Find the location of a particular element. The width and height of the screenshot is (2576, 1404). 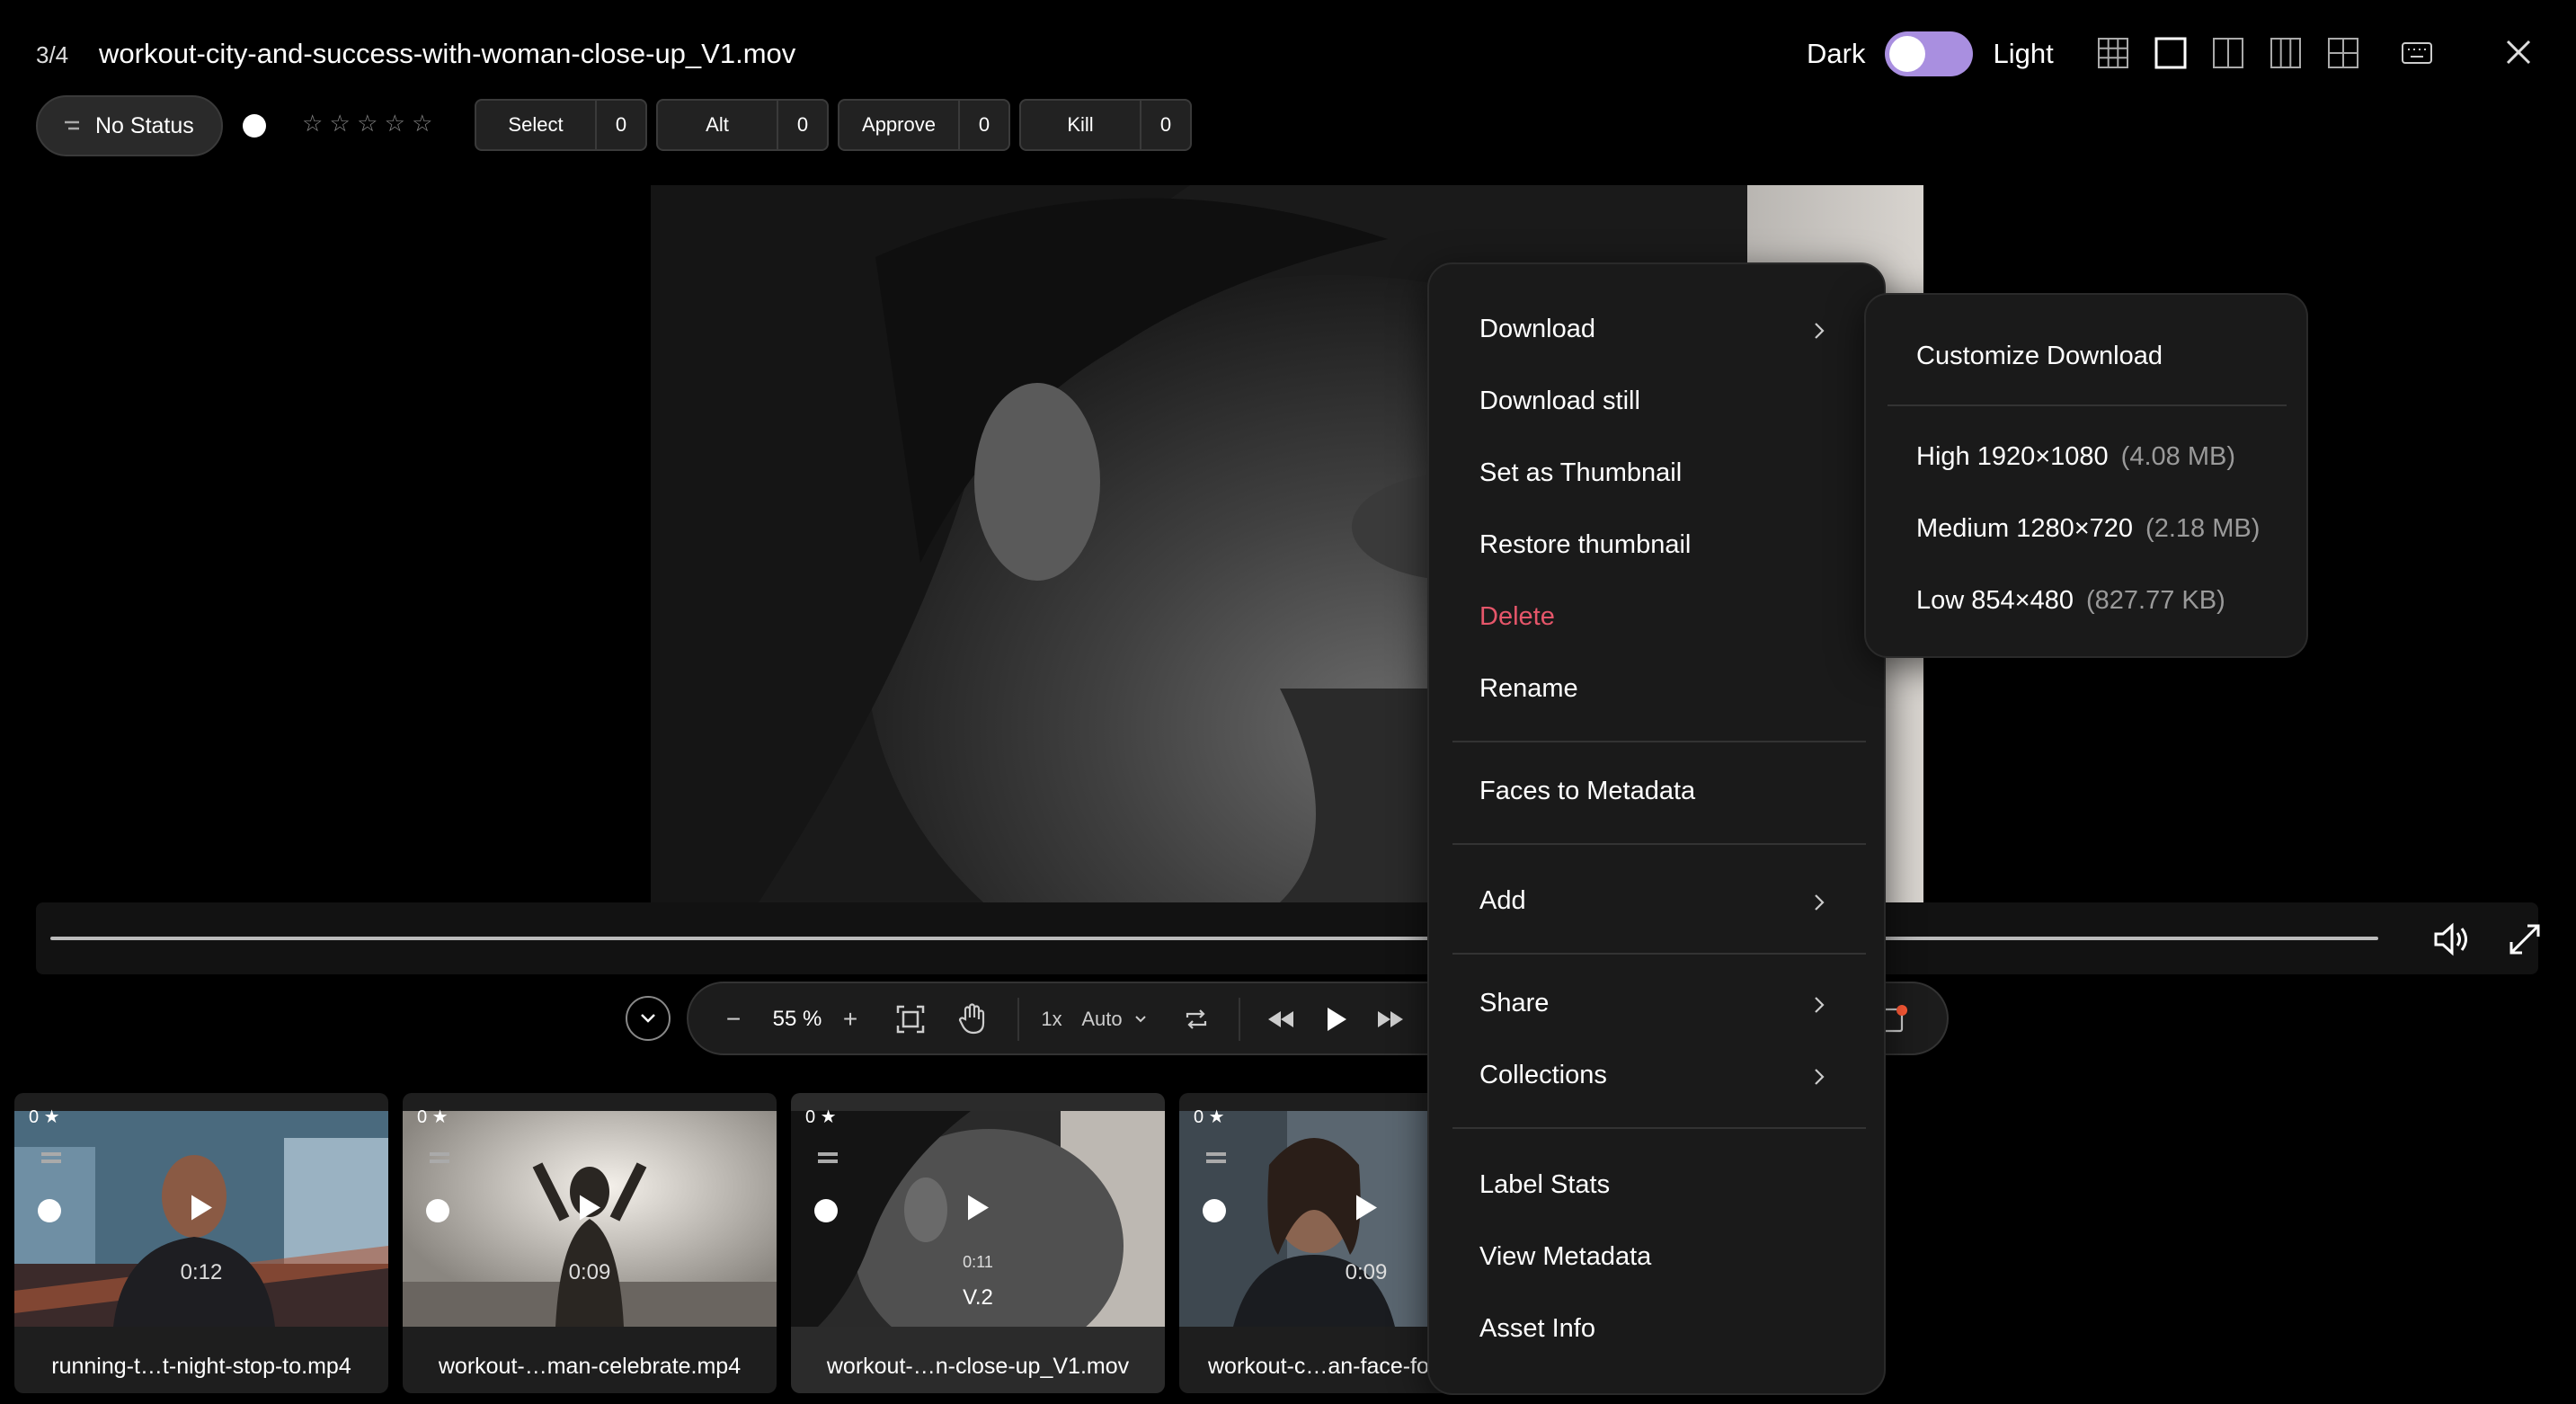

customize-download: Customize Download is located at coordinates (2039, 356).